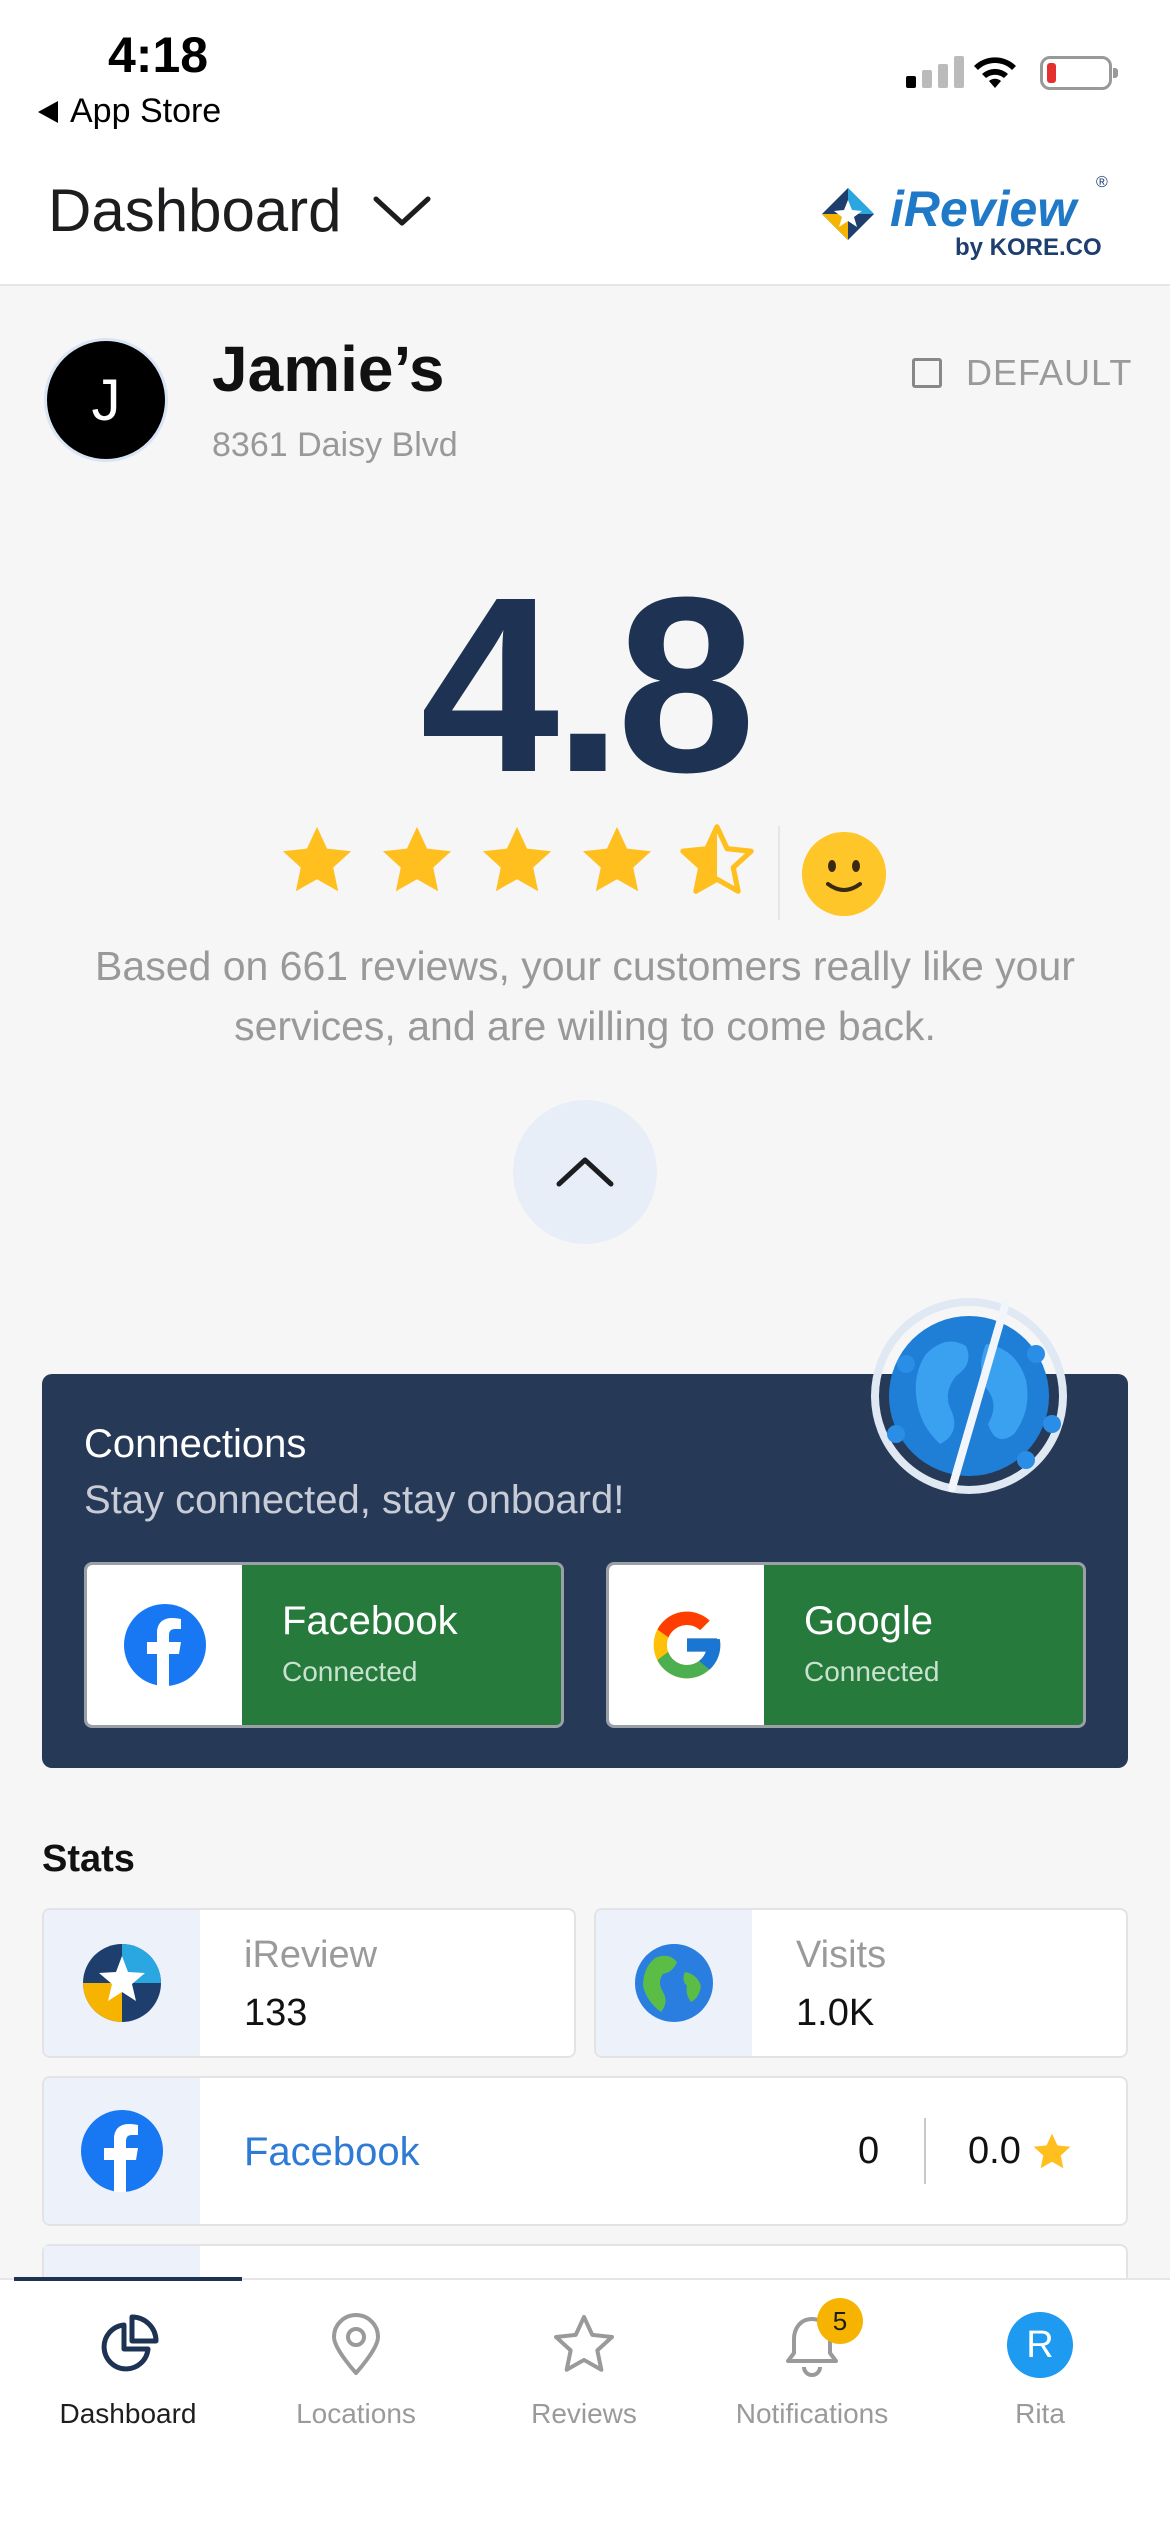 Image resolution: width=1170 pixels, height=2532 pixels. Describe the element at coordinates (324, 1645) in the screenshot. I see `facebook-connection-card: Facebook Connected` at that location.